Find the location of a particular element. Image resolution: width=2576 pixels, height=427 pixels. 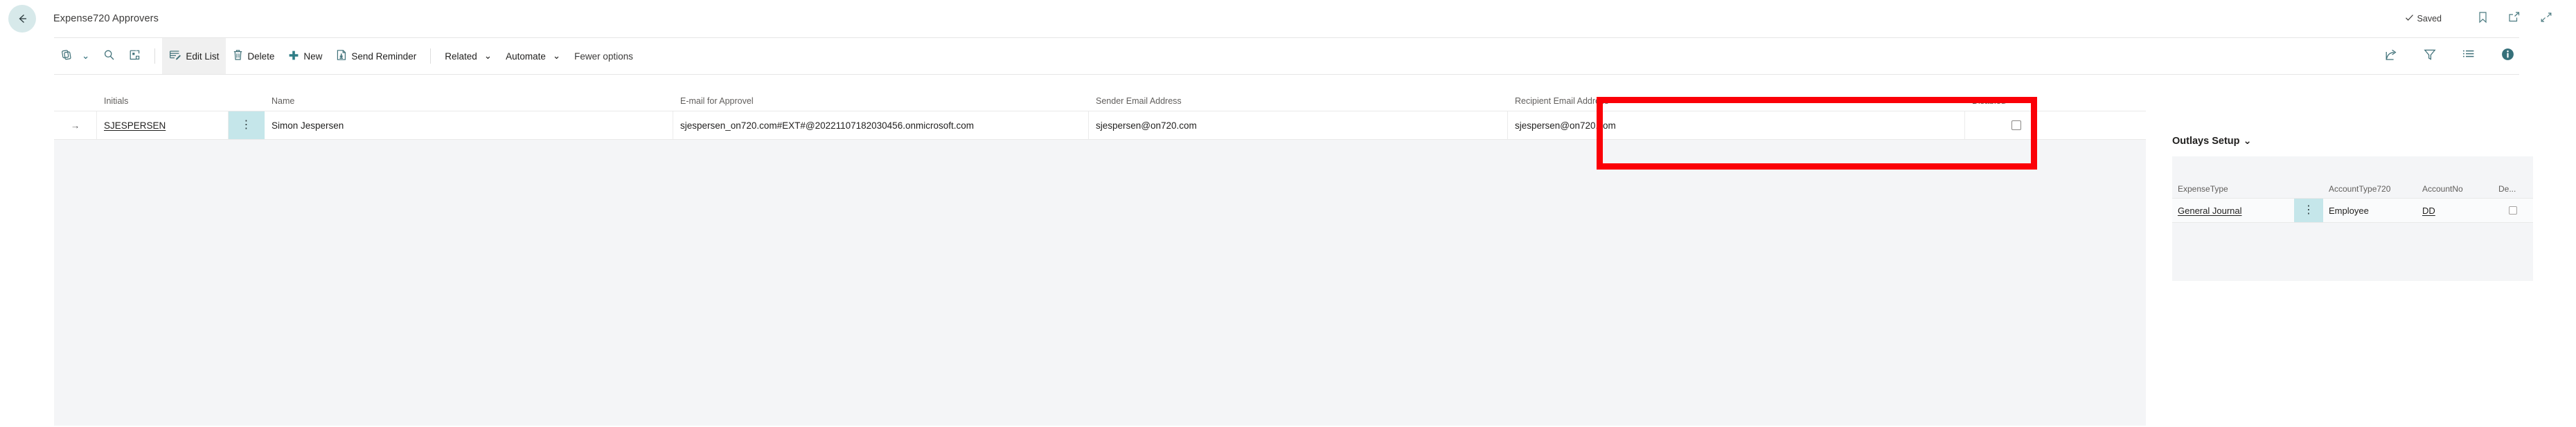

de-checkbox is located at coordinates (2513, 210).